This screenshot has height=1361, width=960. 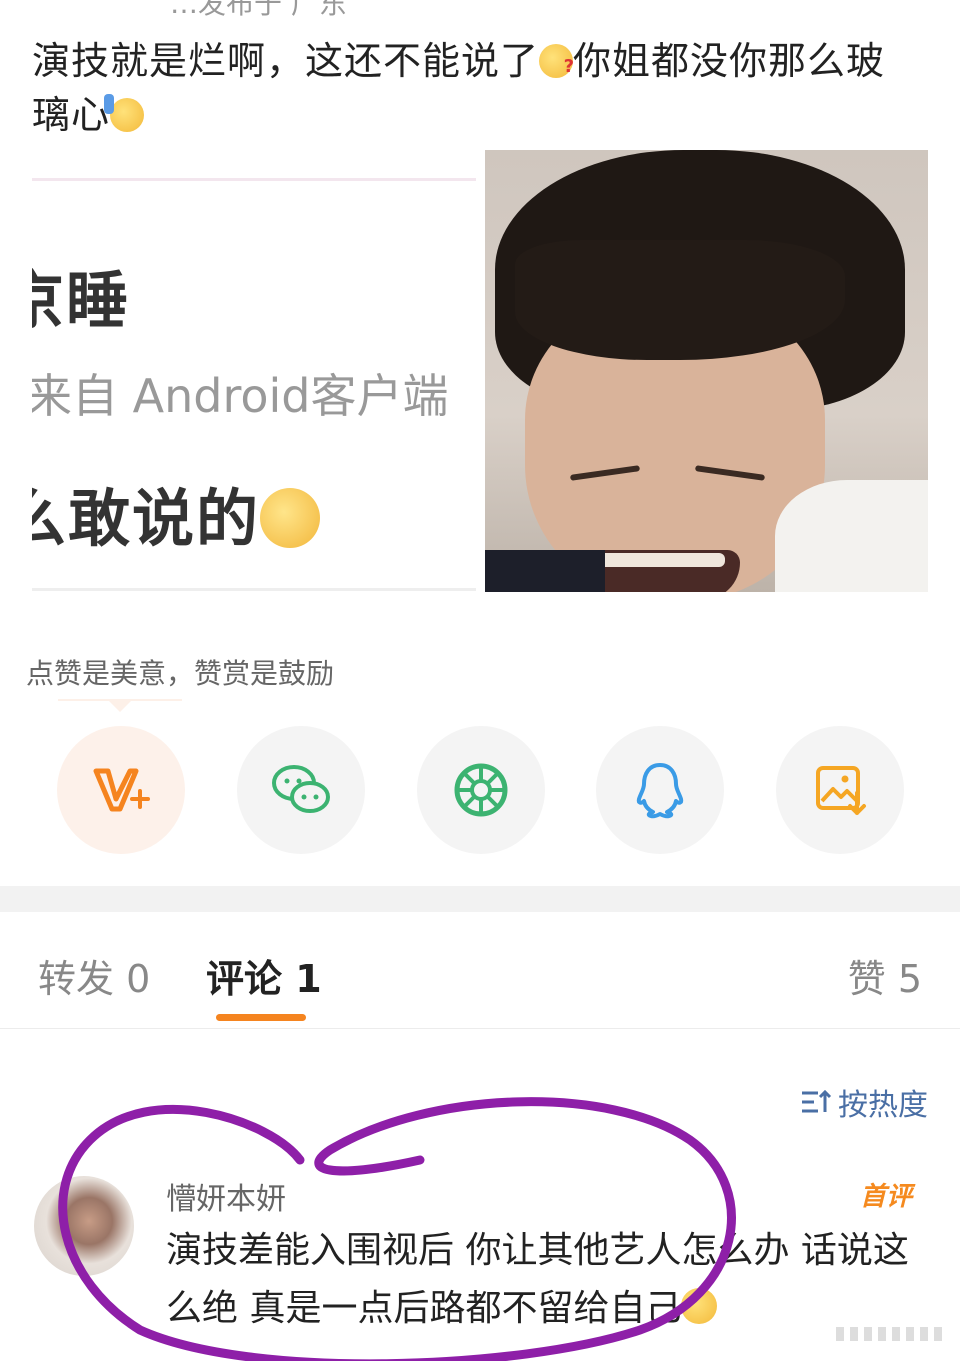 What do you see at coordinates (706, 371) in the screenshot?
I see `post-image-crying-photo` at bounding box center [706, 371].